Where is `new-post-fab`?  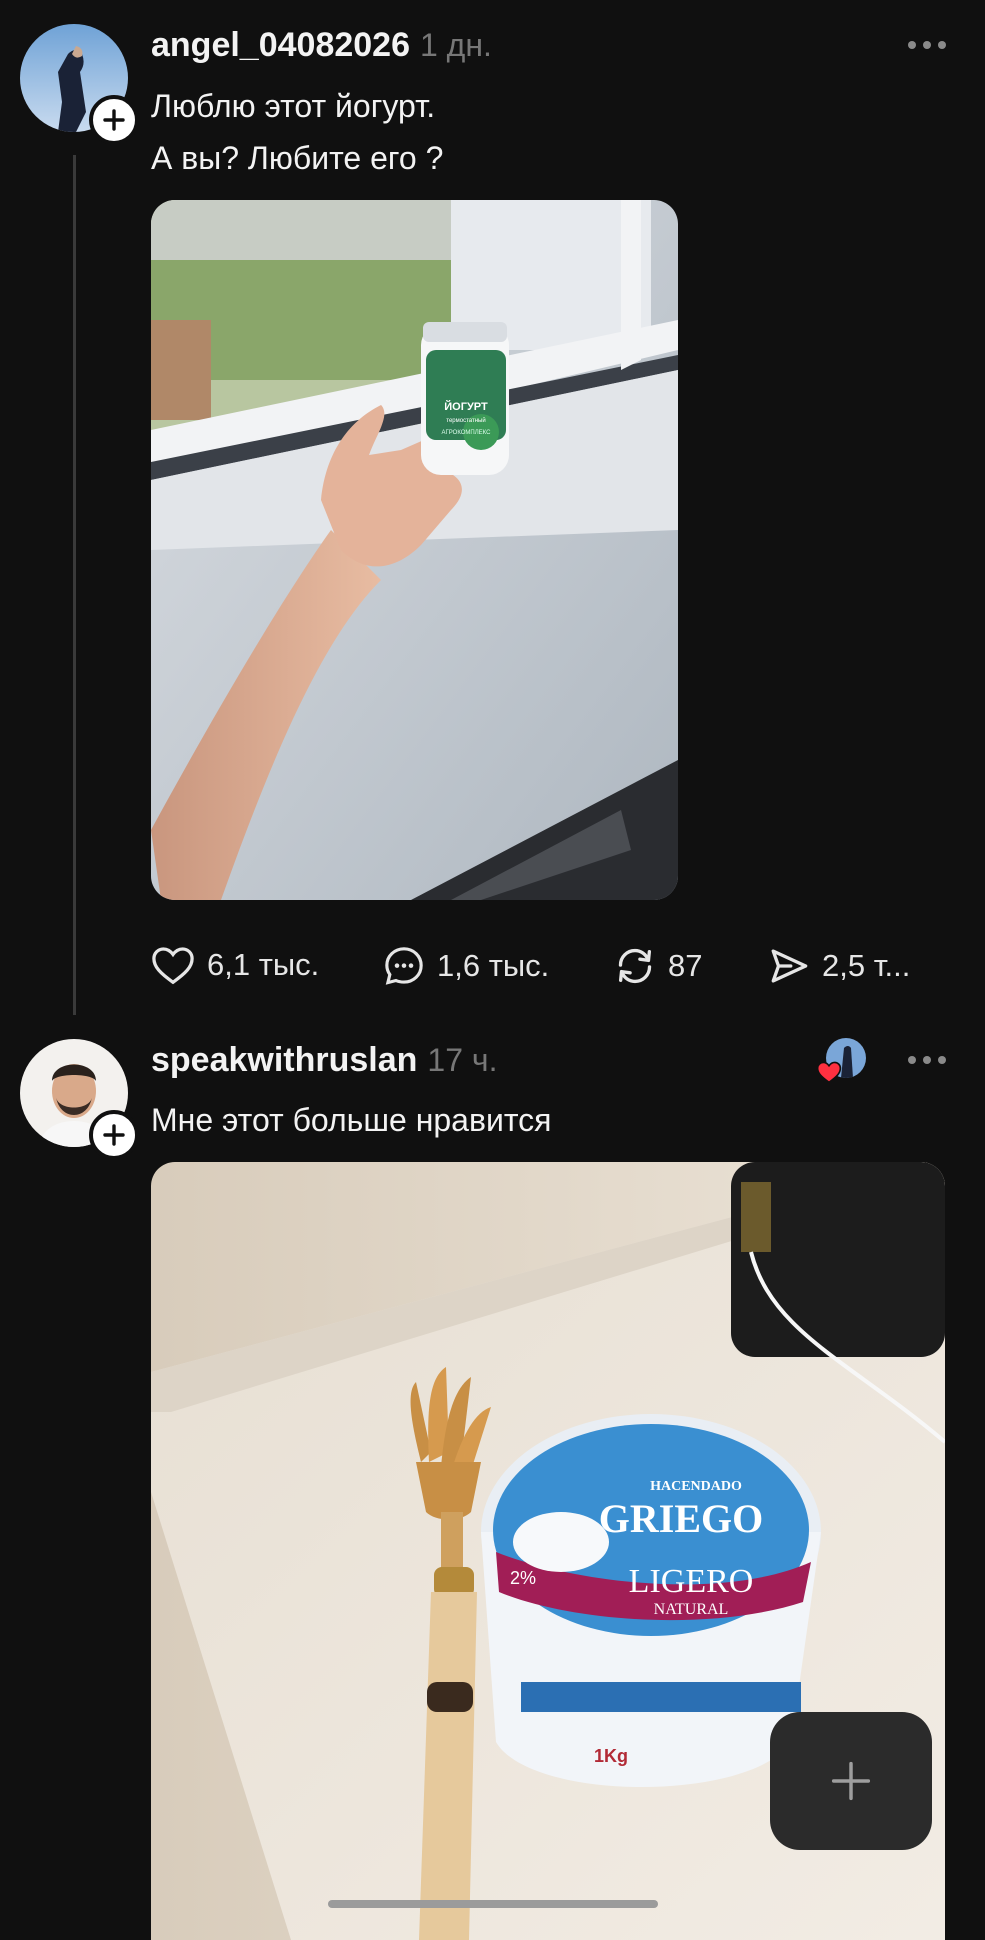 new-post-fab is located at coordinates (851, 1781).